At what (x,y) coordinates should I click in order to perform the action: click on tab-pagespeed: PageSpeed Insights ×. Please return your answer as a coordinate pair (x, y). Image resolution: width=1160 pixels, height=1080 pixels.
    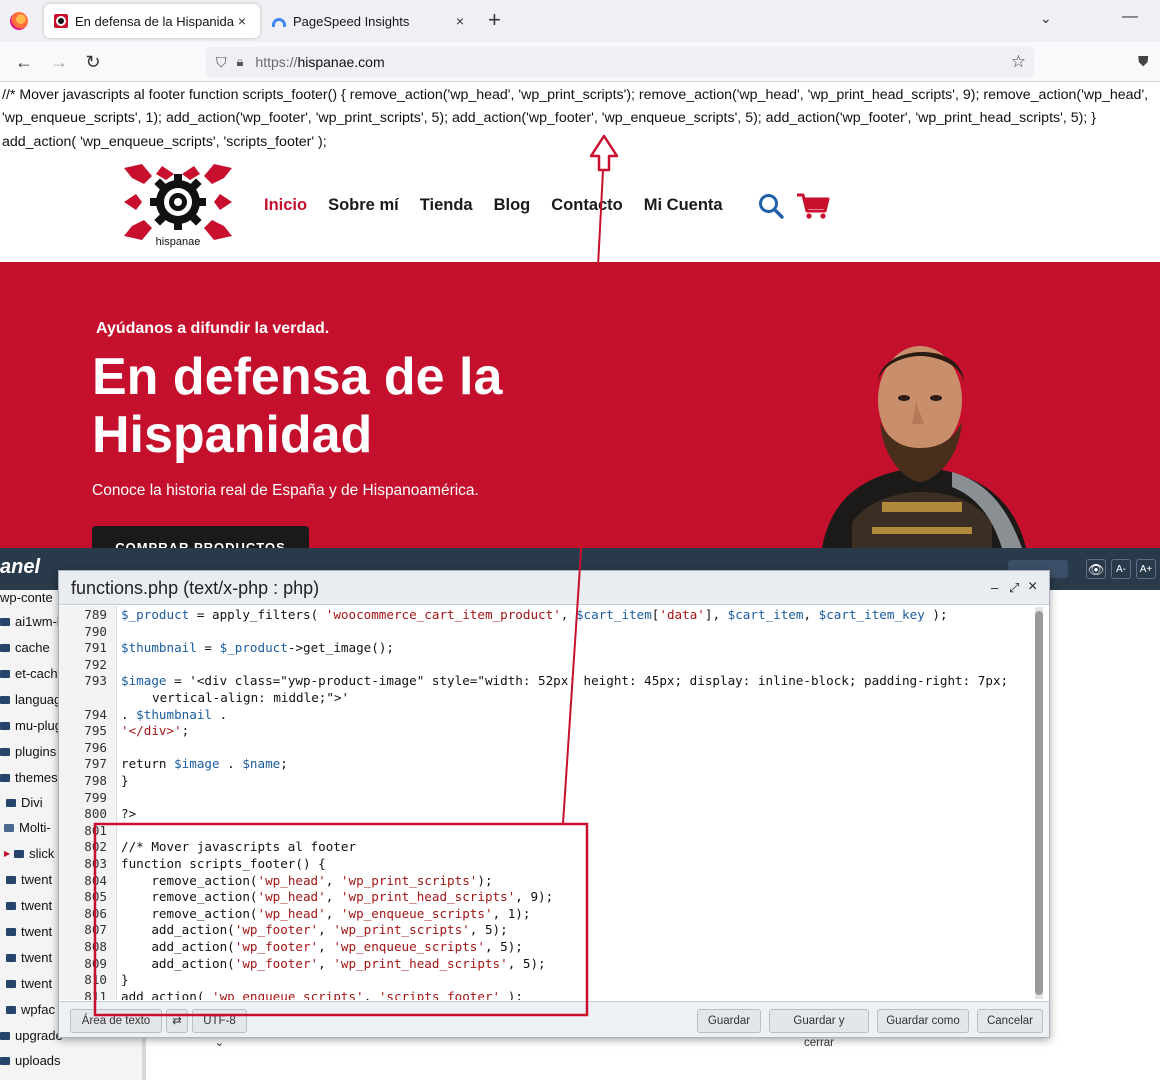
    Looking at the image, I should click on (370, 21).